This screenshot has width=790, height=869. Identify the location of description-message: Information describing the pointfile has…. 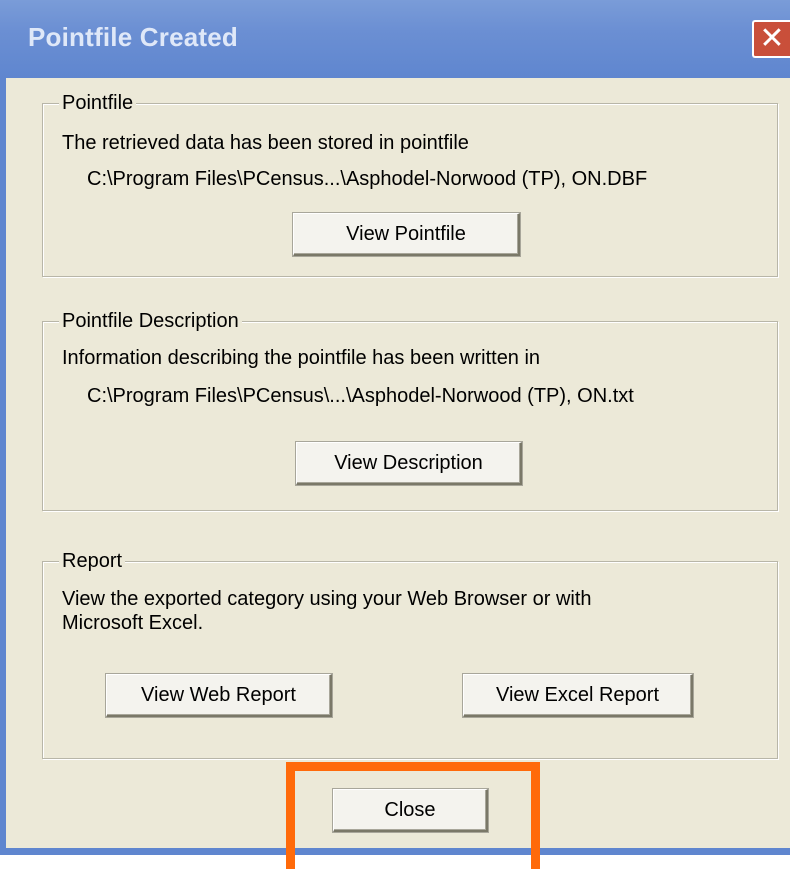
(301, 358).